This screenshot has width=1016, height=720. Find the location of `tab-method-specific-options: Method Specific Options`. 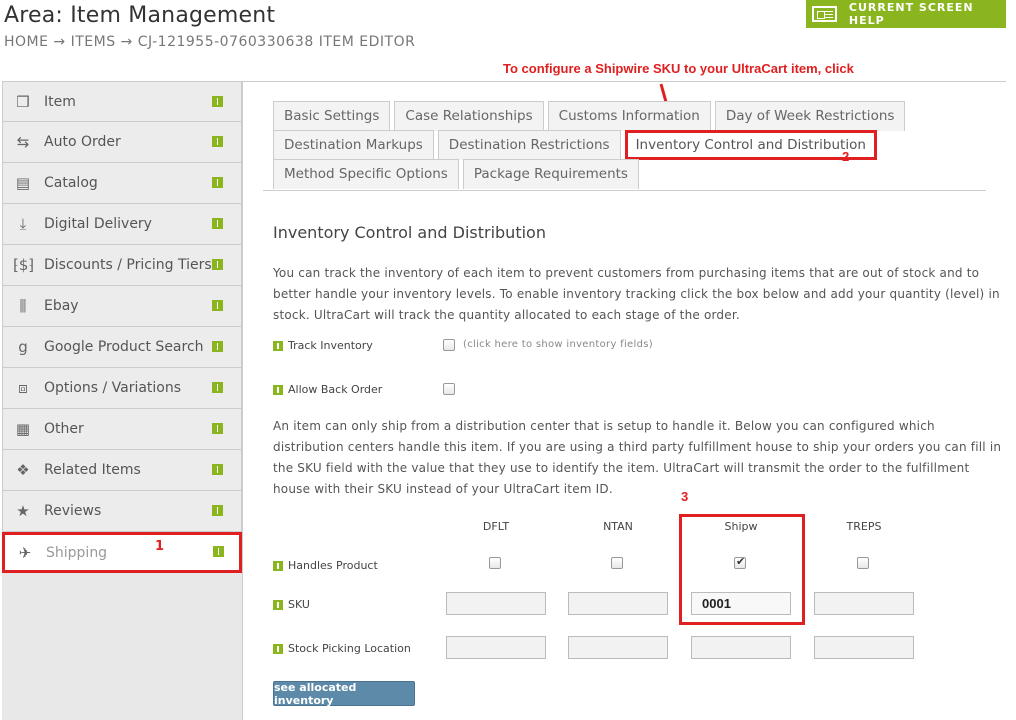

tab-method-specific-options: Method Specific Options is located at coordinates (366, 174).